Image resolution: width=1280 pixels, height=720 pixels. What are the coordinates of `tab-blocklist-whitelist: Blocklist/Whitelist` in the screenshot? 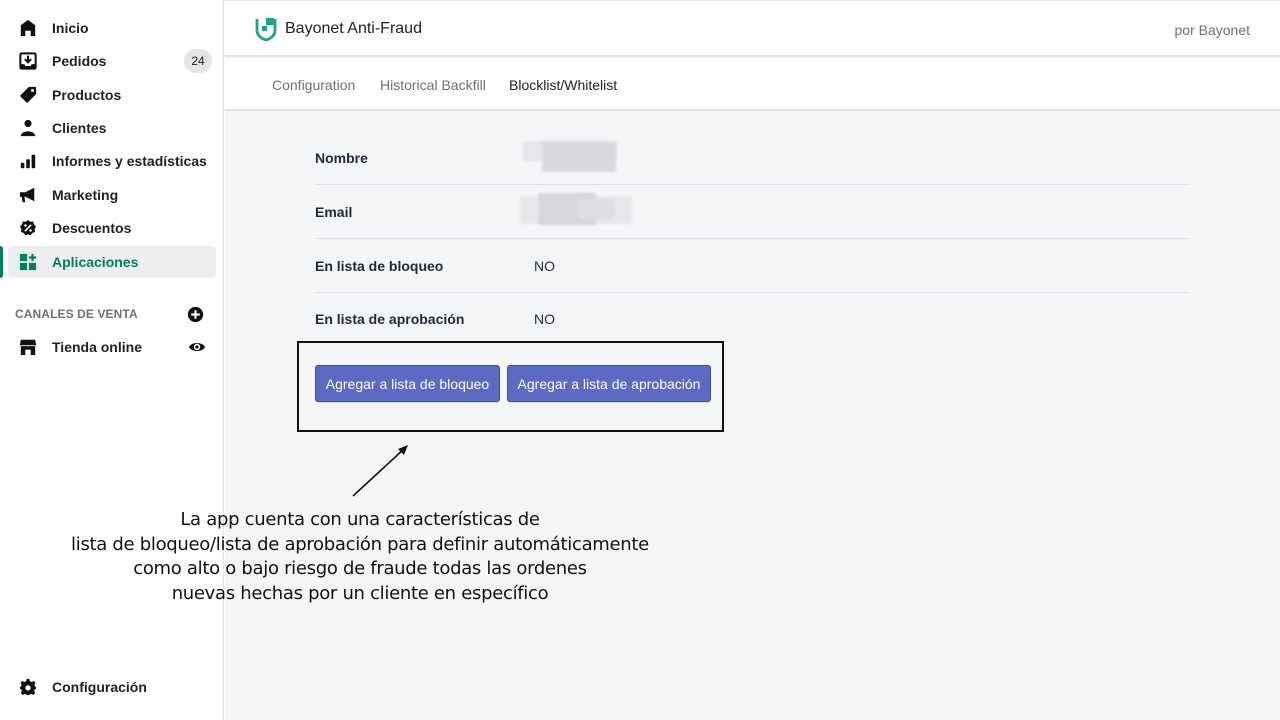 It's located at (563, 85).